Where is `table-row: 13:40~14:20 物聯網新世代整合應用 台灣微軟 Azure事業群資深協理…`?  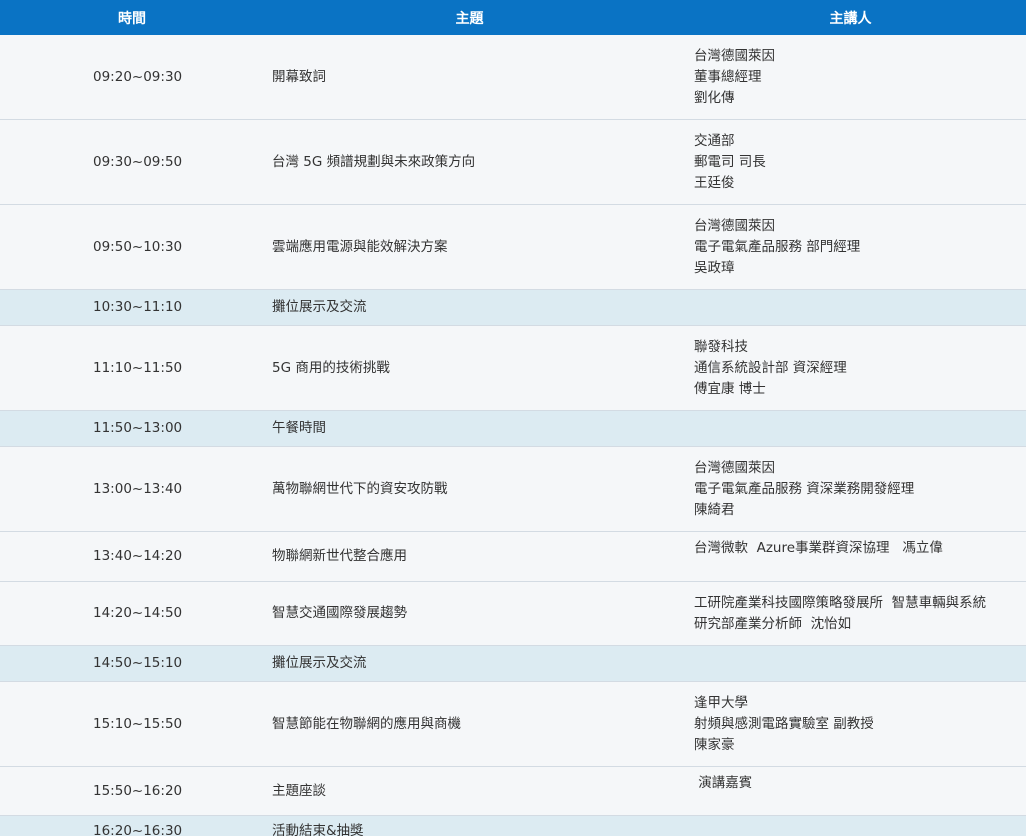
table-row: 13:40~14:20 物聯網新世代整合應用 台灣微軟 Azure事業群資深協理… is located at coordinates (513, 556).